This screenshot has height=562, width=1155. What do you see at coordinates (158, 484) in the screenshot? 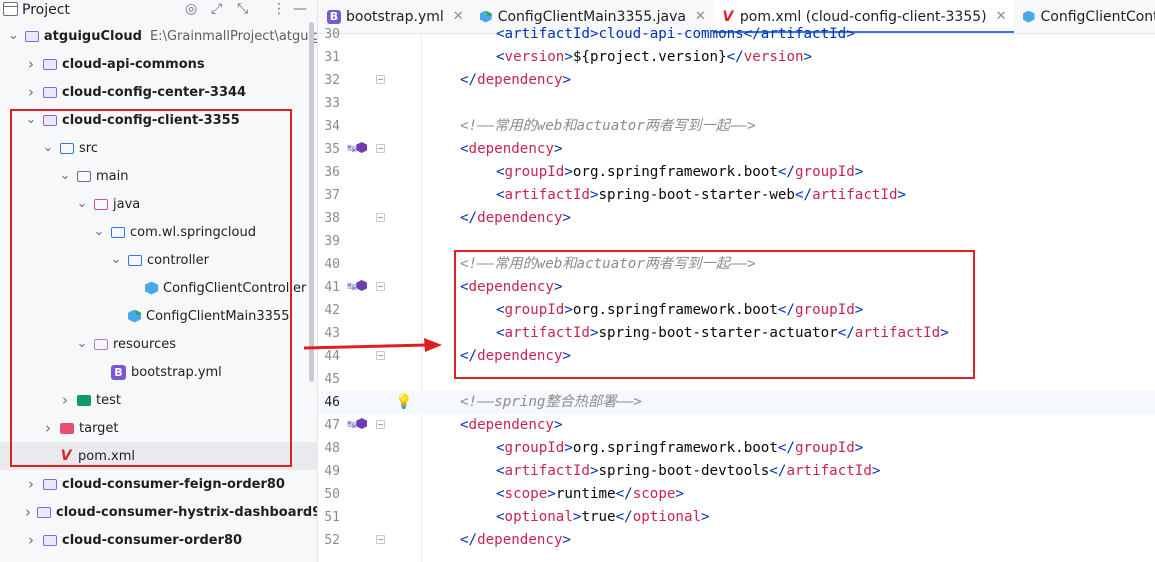
I see `tree-item: › cloud-consumer-feign-order80` at bounding box center [158, 484].